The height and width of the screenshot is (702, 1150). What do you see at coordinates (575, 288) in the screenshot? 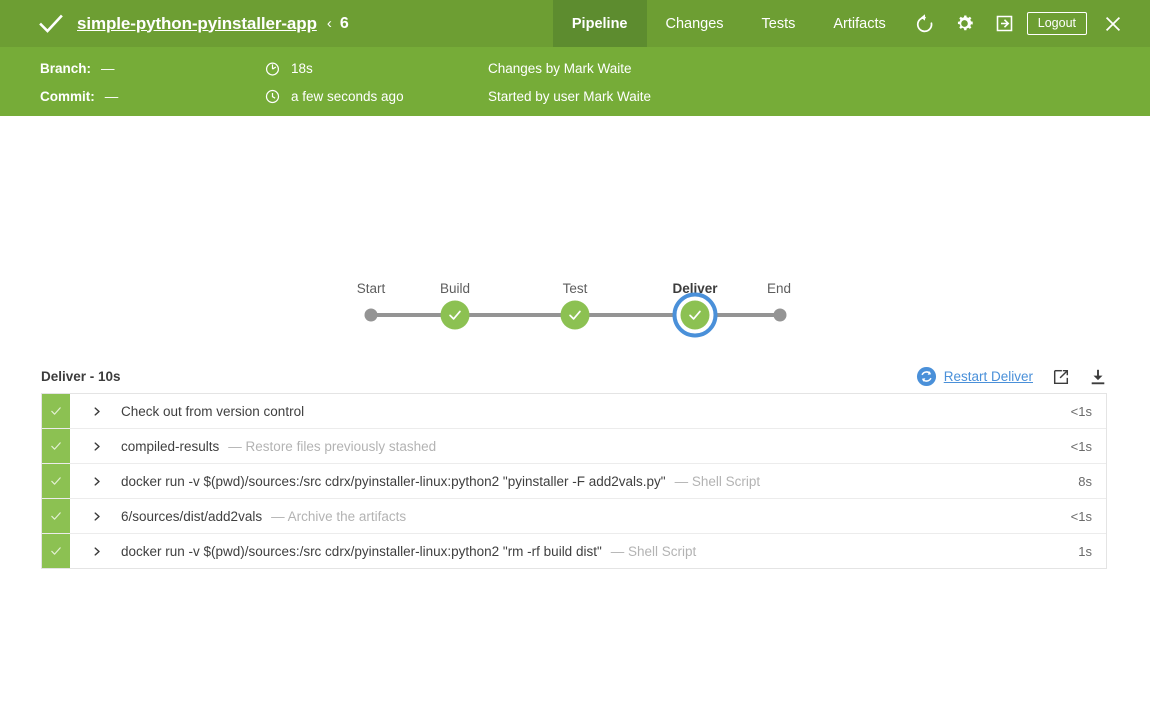
I see `graph-label-test: Test` at bounding box center [575, 288].